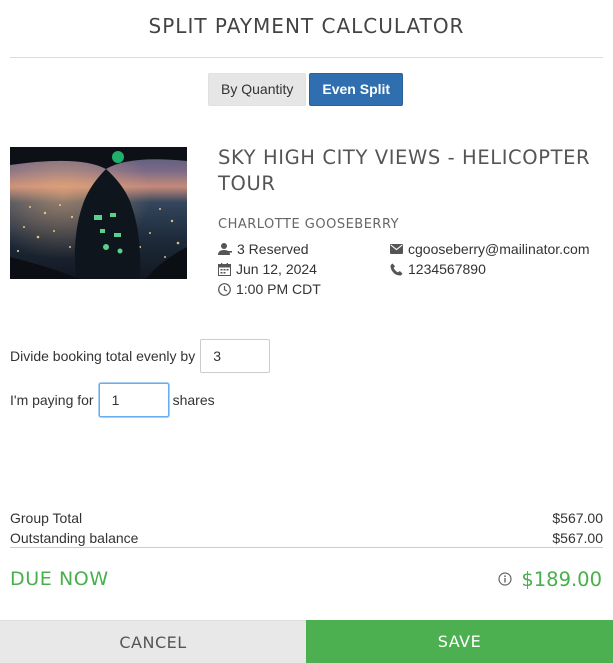  What do you see at coordinates (98, 213) in the screenshot?
I see `tour-photo` at bounding box center [98, 213].